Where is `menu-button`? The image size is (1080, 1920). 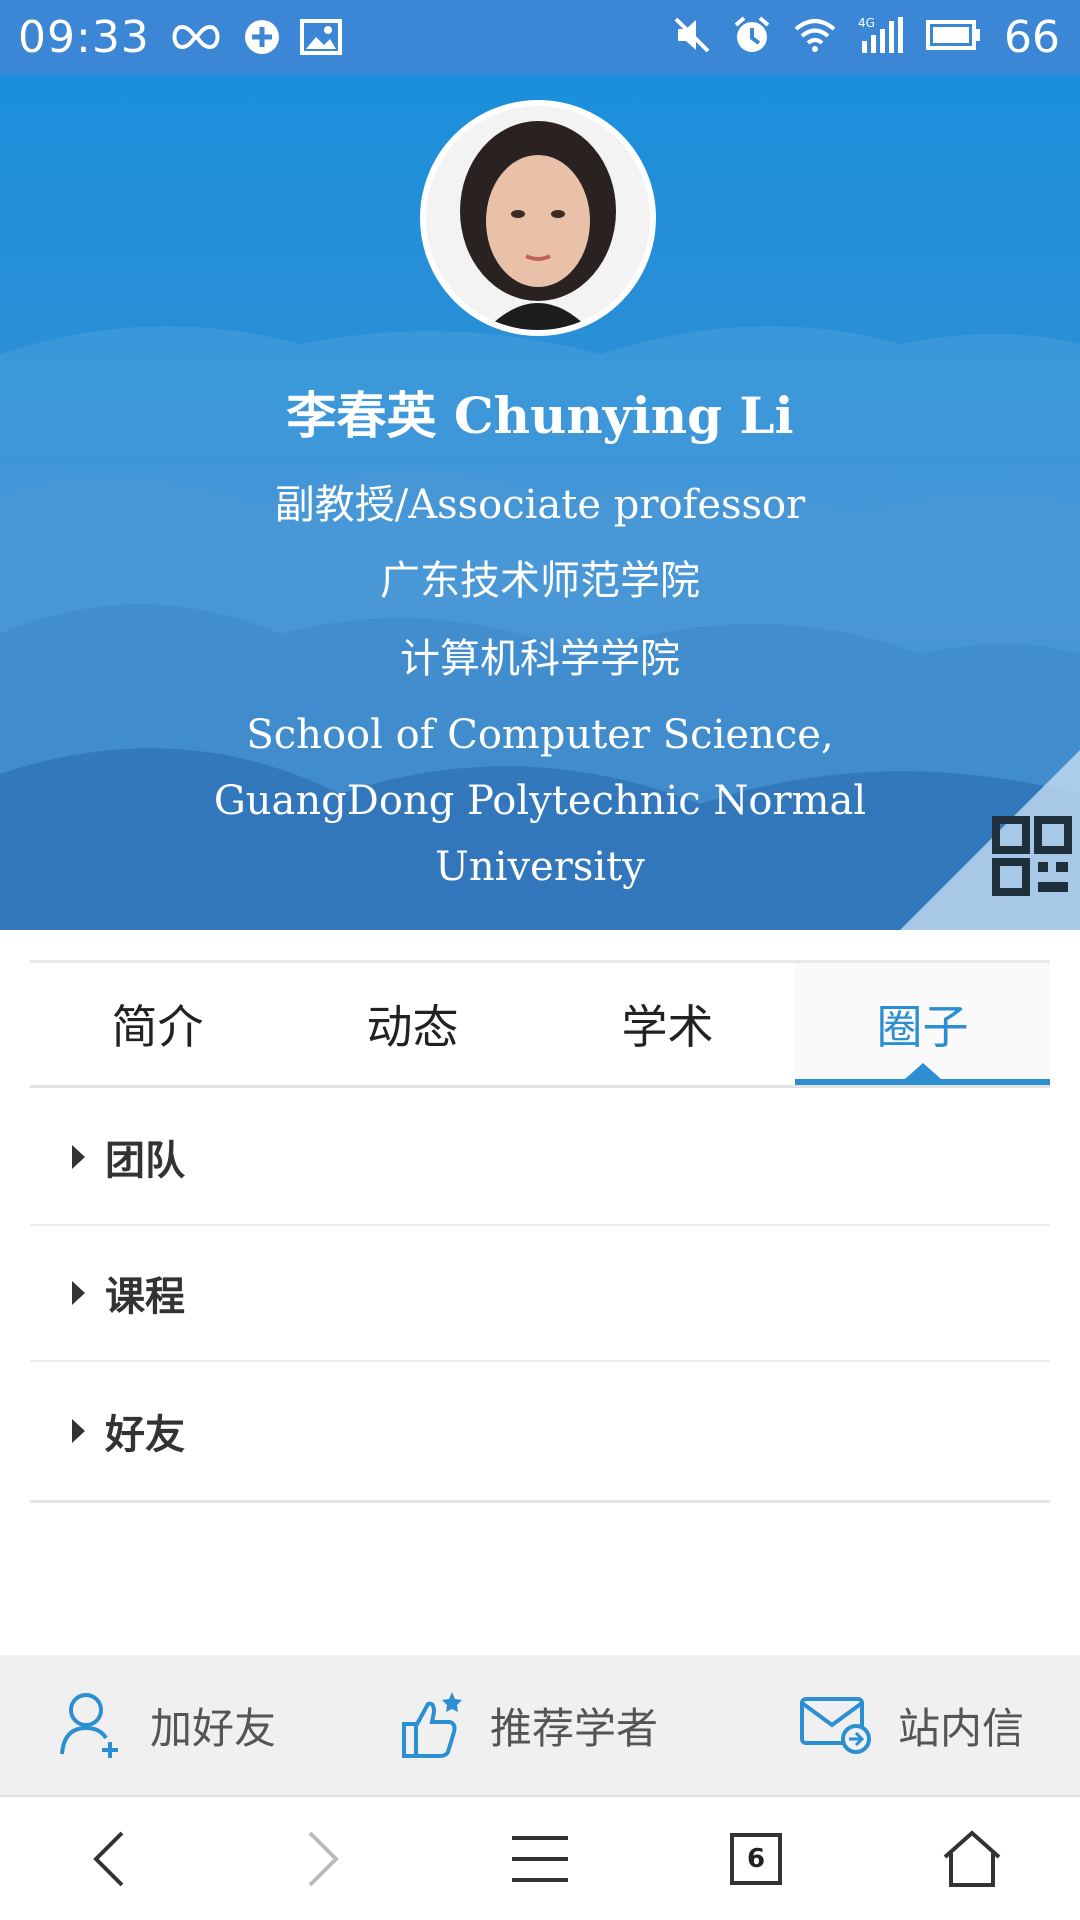
menu-button is located at coordinates (540, 1858).